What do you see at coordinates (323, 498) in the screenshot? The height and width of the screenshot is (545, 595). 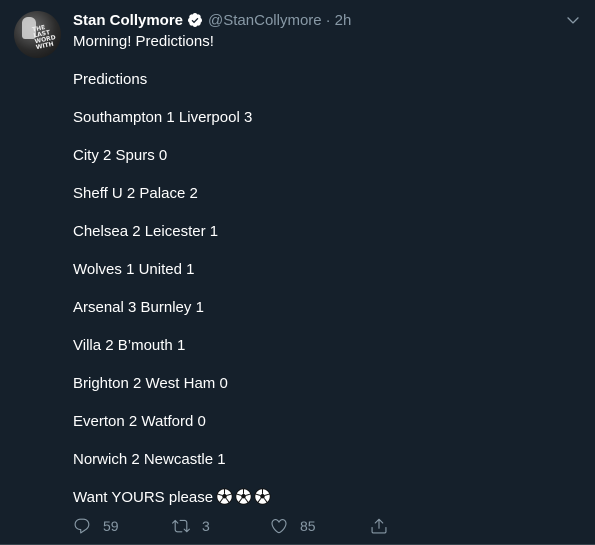 I see `tweet-line-last: Want YOURS please` at bounding box center [323, 498].